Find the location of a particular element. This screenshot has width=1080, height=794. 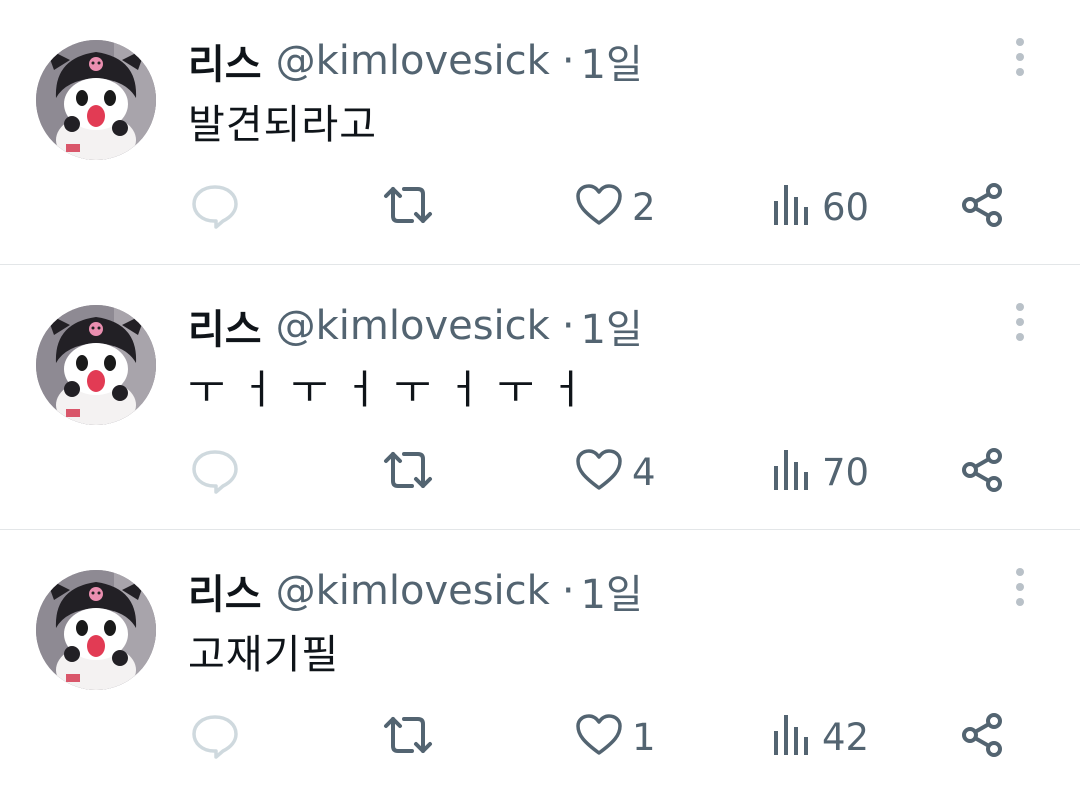

tweet-text: 고재기필 is located at coordinates (264, 655).